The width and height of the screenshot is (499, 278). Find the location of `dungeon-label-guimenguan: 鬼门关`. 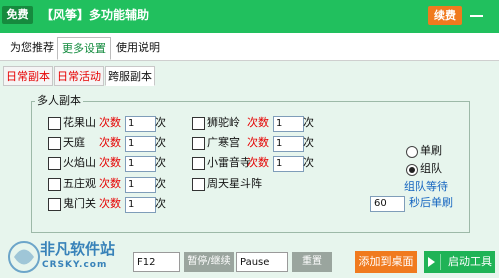

dungeon-label-guimenguan: 鬼门关 is located at coordinates (79, 203).